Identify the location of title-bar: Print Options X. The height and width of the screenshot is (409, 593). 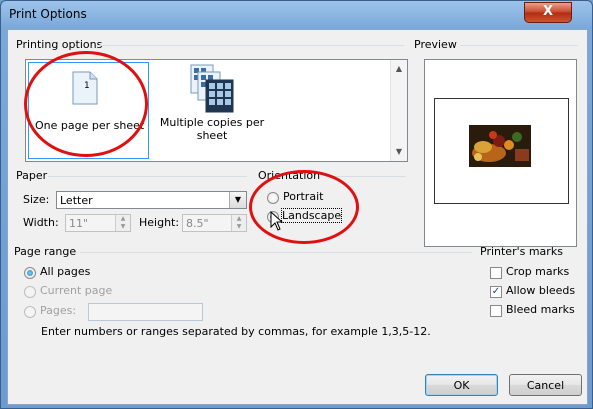
(296, 15).